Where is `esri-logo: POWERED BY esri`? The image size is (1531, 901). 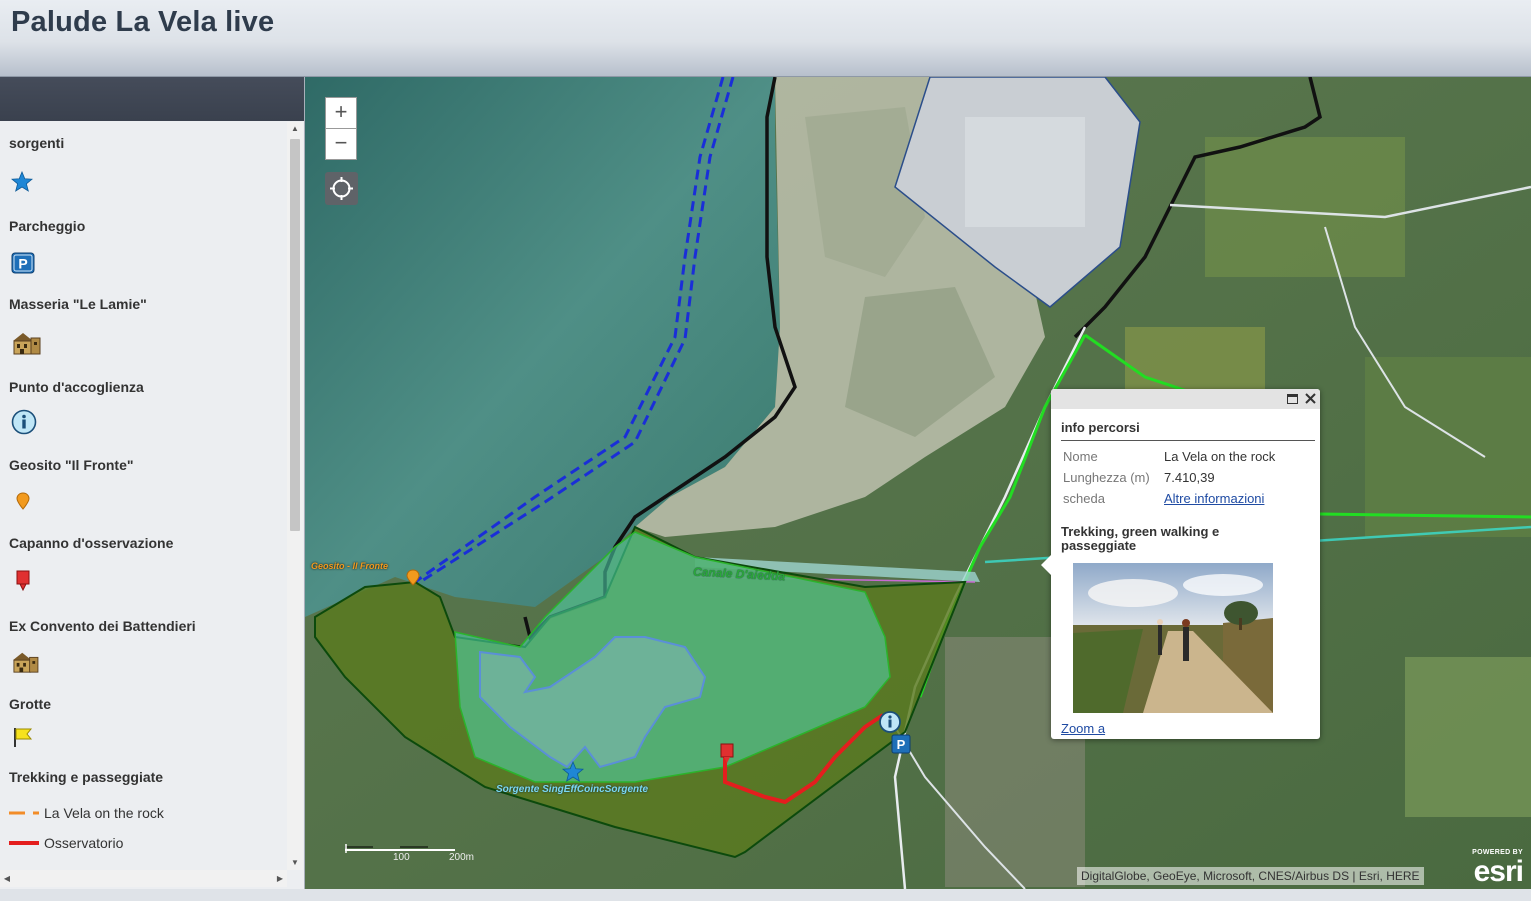
esri-logo: POWERED BY esri is located at coordinates (1495, 868).